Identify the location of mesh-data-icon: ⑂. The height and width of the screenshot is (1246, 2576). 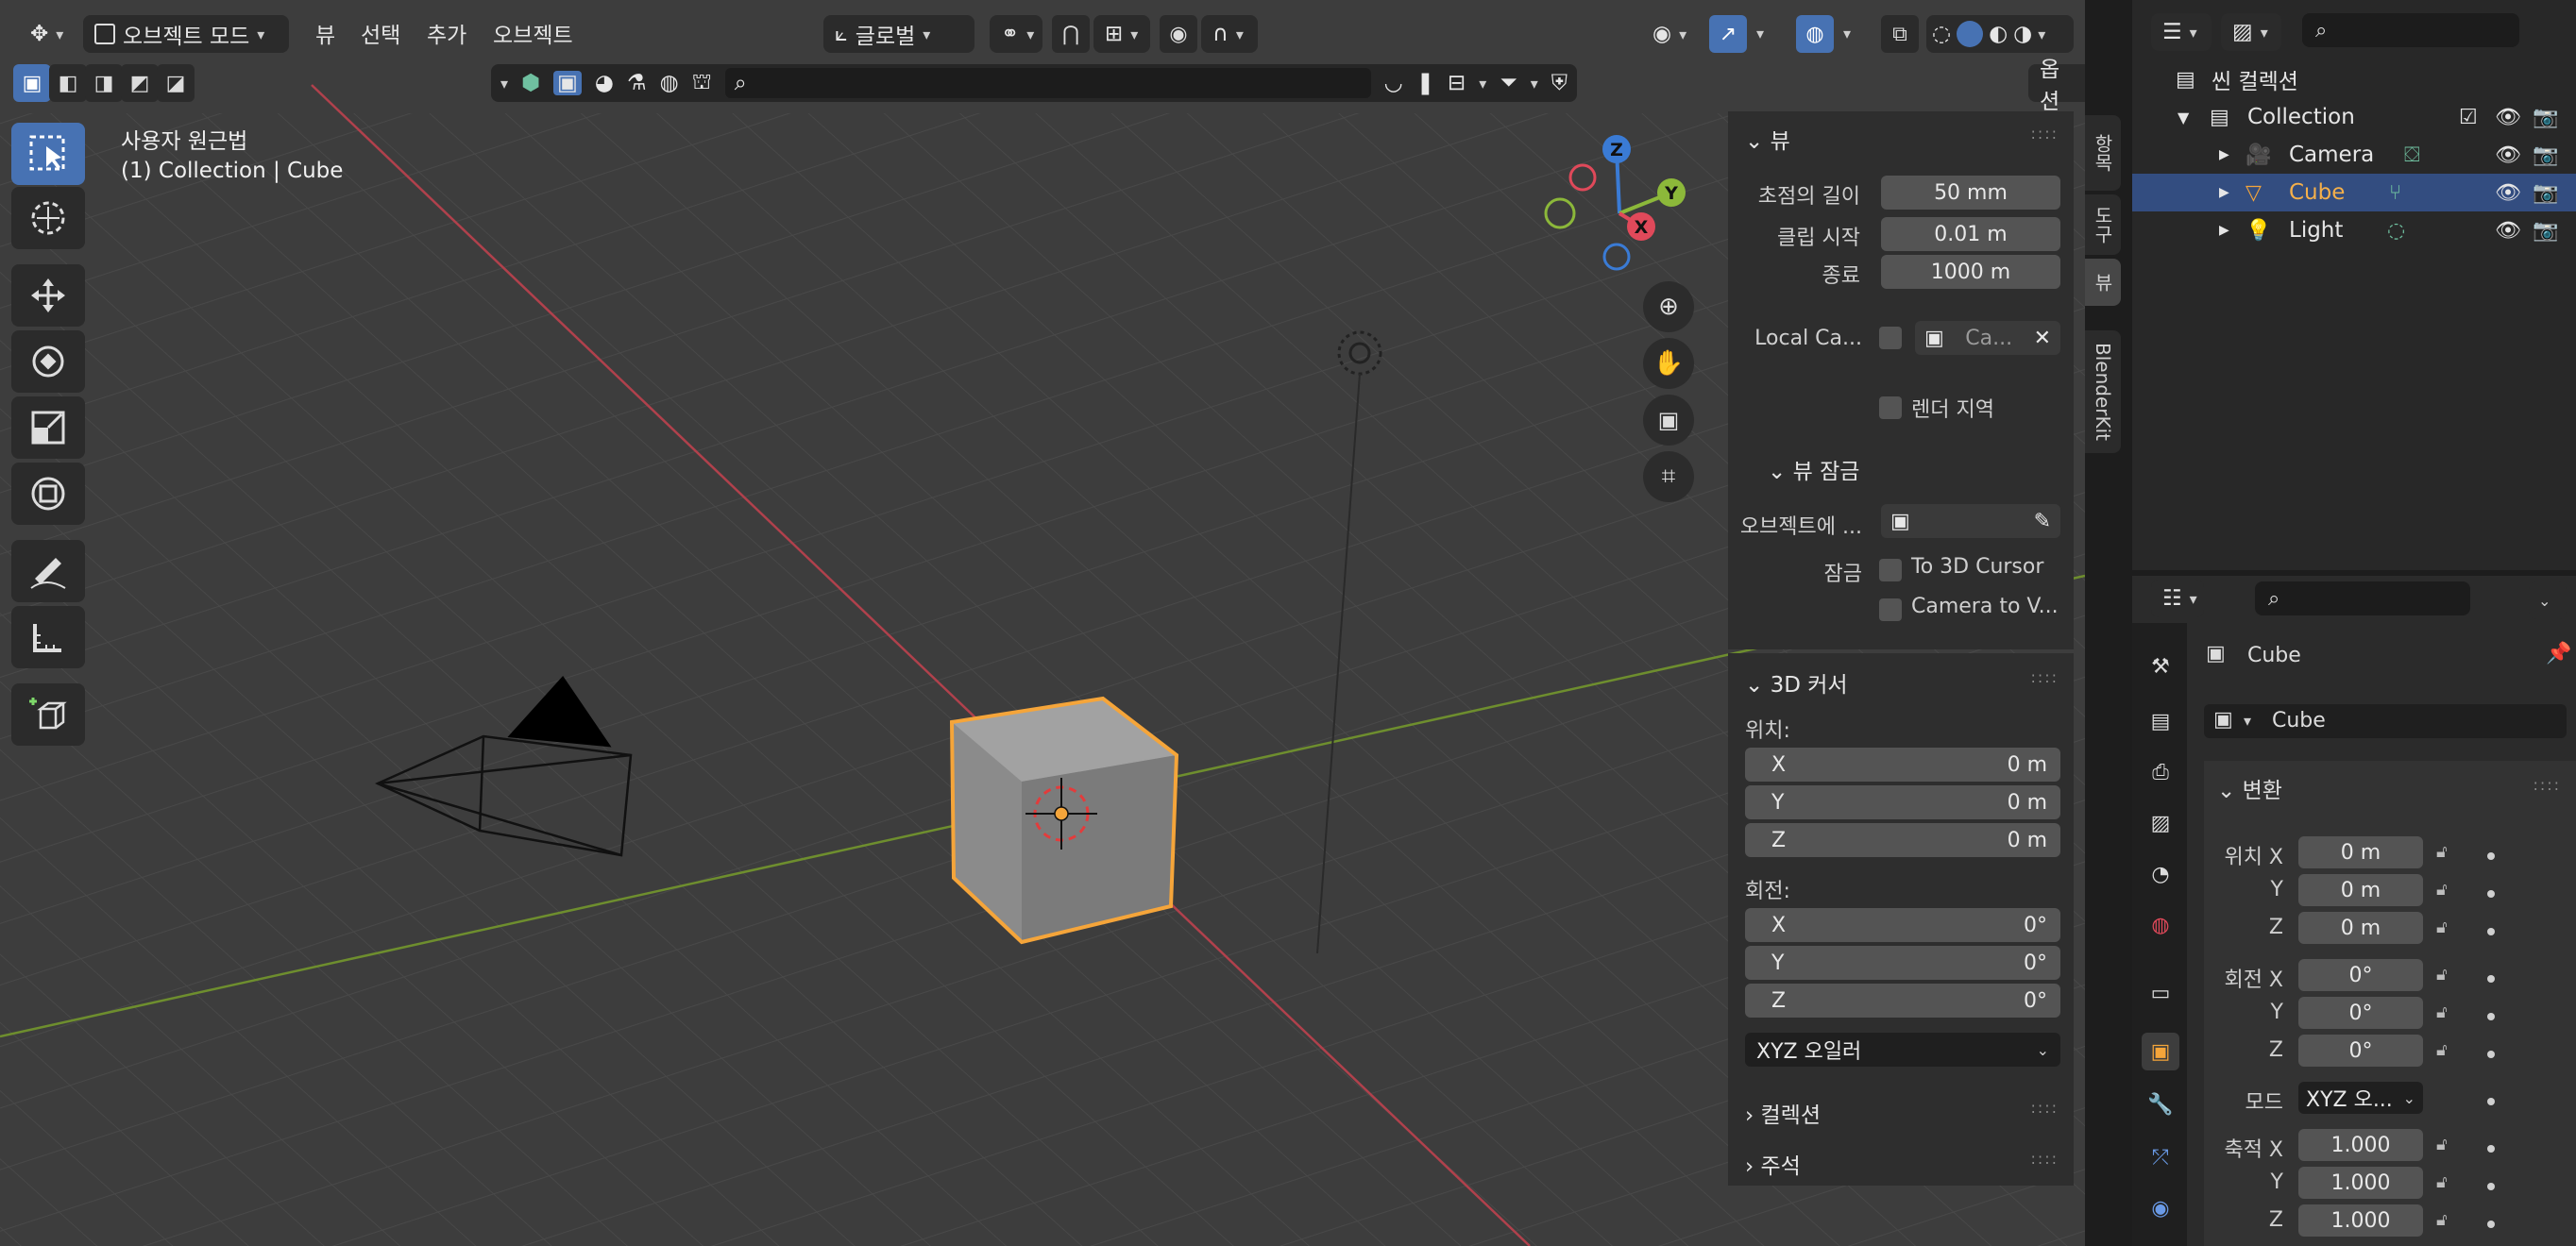
(2395, 193).